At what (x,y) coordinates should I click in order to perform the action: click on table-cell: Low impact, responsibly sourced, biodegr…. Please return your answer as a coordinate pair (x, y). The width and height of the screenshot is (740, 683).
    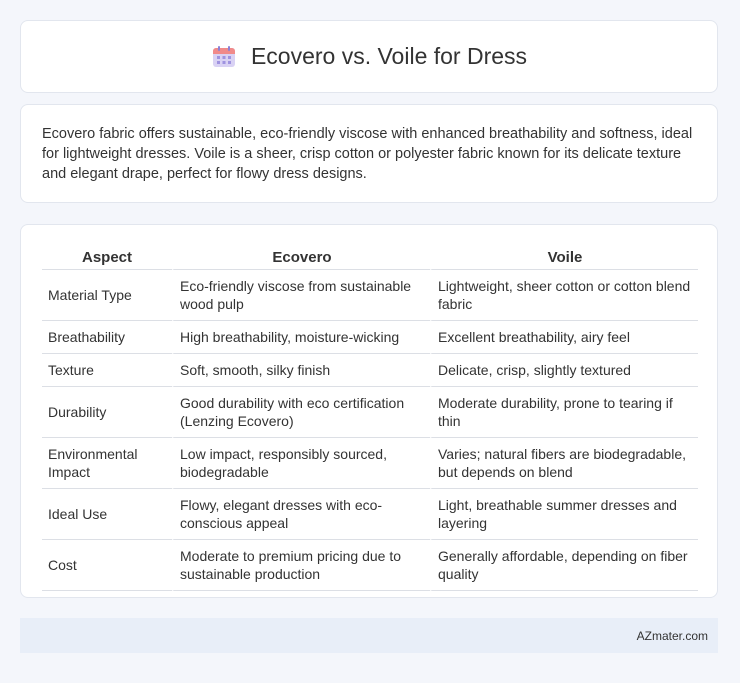
    Looking at the image, I should click on (301, 463).